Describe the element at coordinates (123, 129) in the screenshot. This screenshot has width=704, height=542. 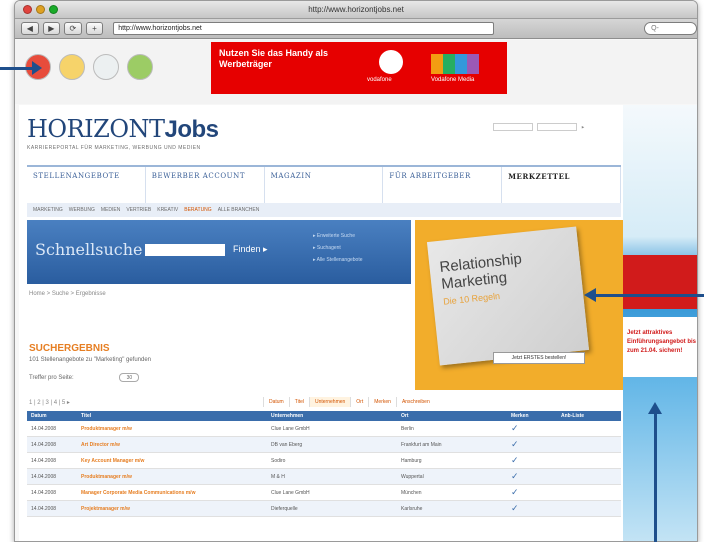
I see `site-logo: HORIZONTJobs` at that location.